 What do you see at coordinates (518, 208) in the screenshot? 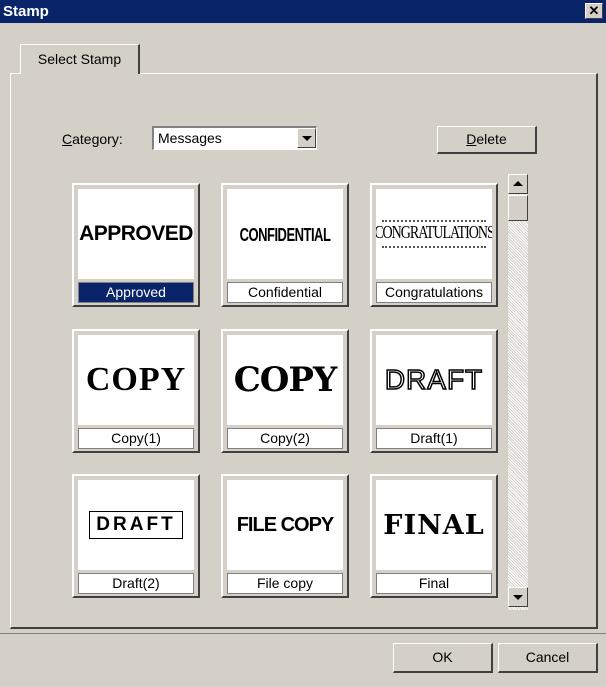
I see `scroll-thumb` at bounding box center [518, 208].